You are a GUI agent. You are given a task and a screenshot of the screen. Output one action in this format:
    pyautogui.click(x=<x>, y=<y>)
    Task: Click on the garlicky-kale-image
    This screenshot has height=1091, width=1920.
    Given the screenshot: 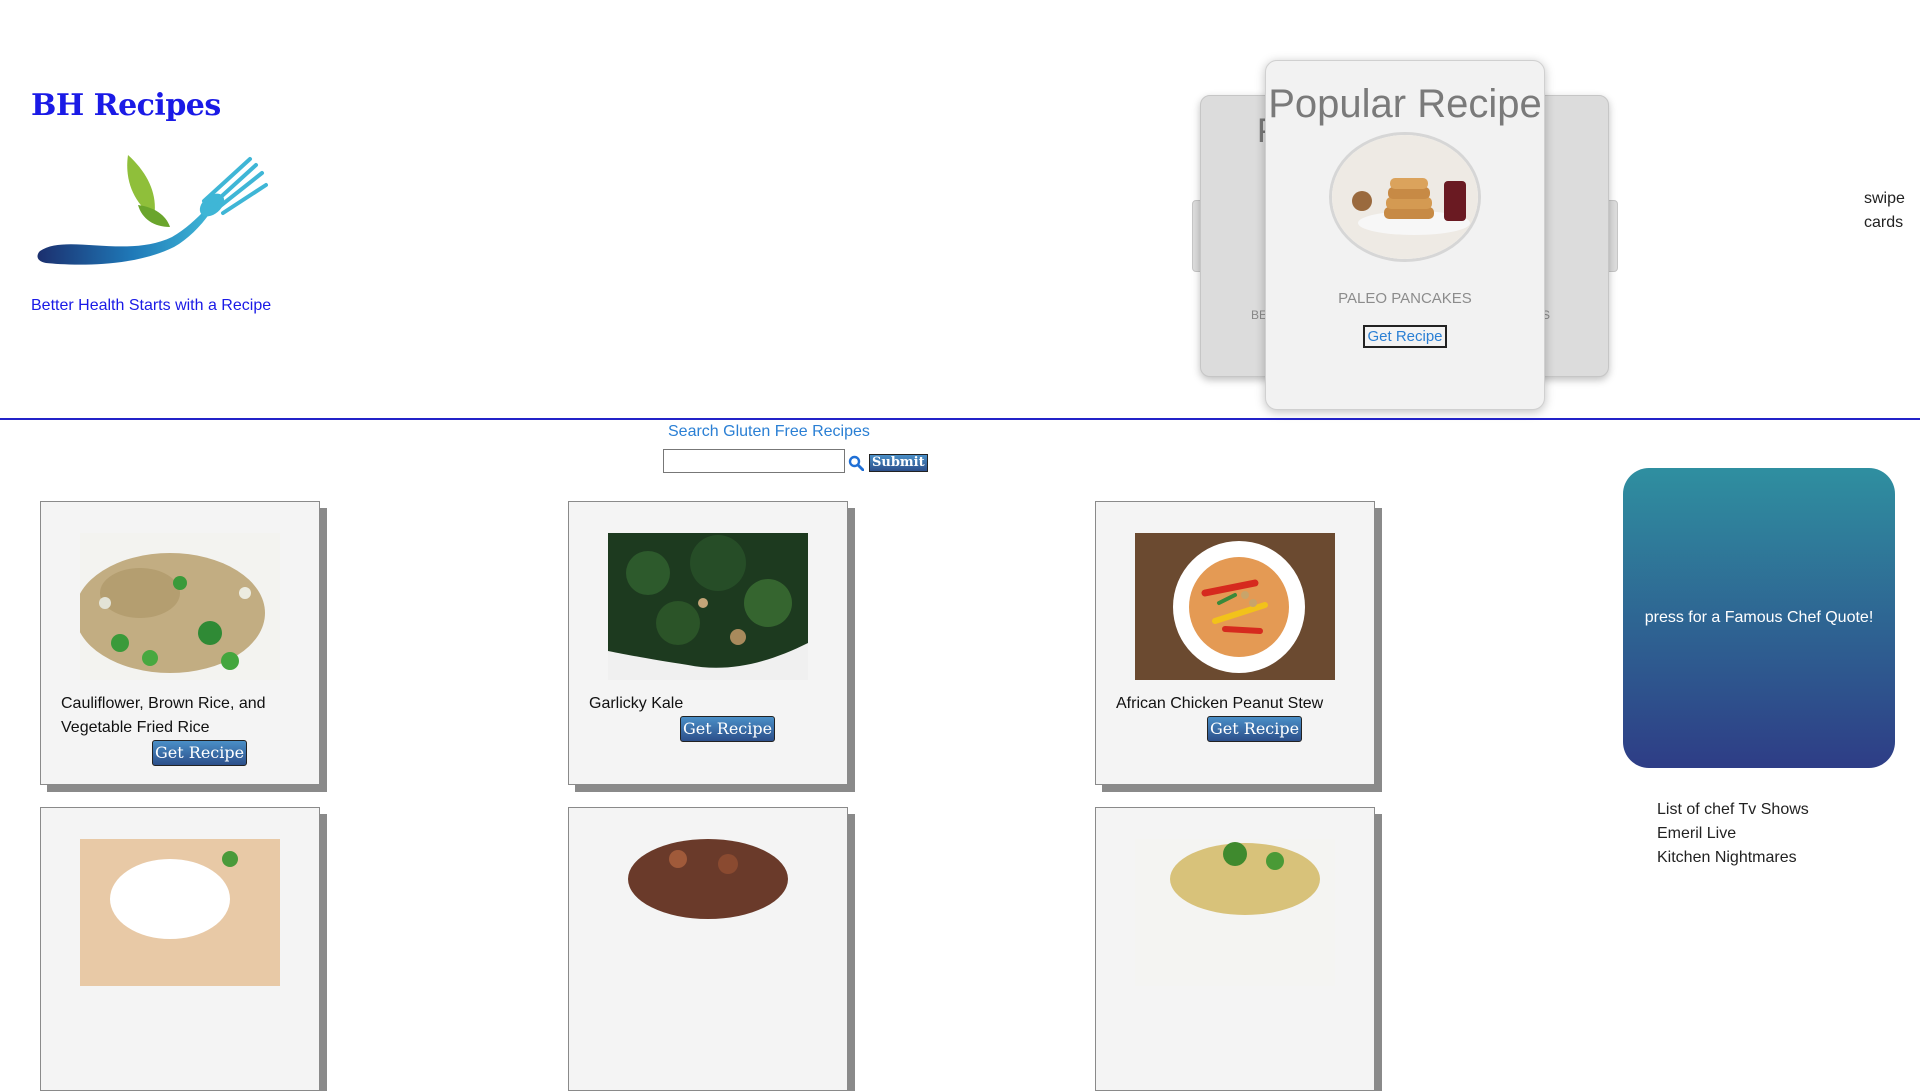 What is the action you would take?
    pyautogui.click(x=708, y=606)
    